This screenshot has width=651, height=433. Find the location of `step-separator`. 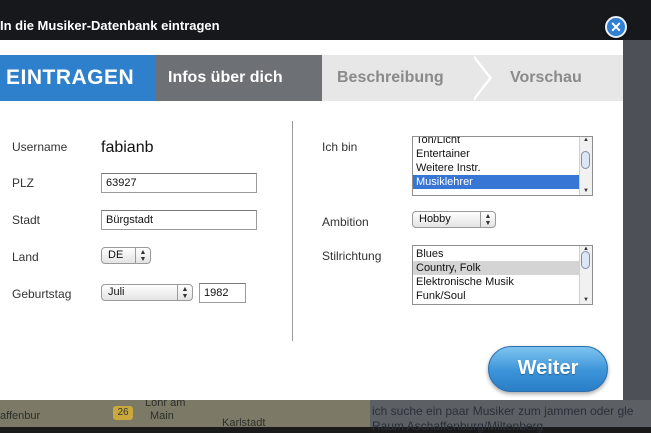

step-separator is located at coordinates (480, 78).